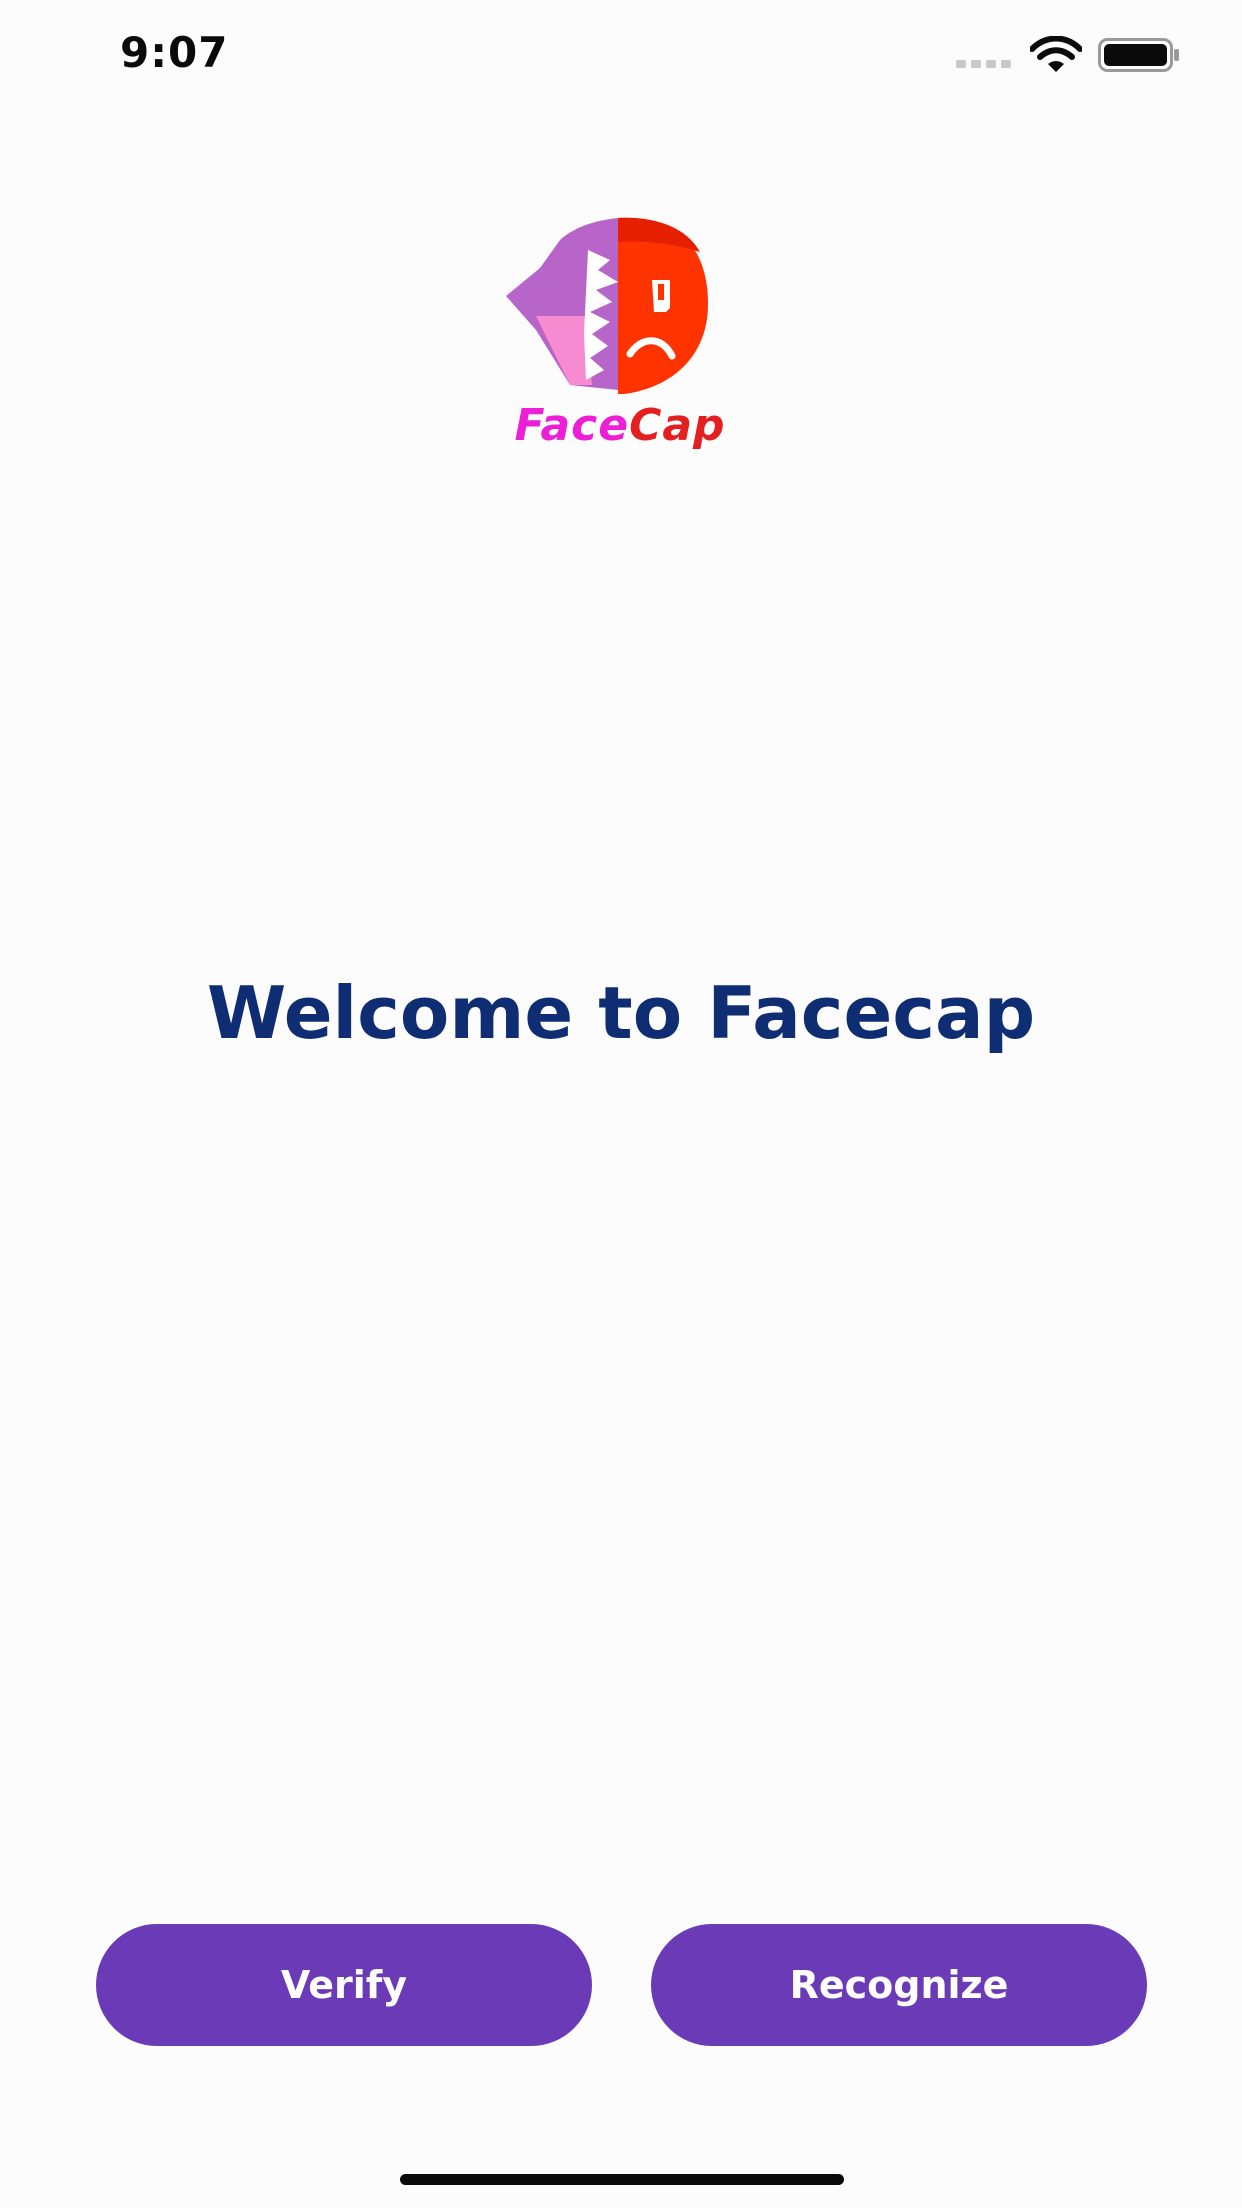  I want to click on facecap-logo-text: FaceCap, so click(620, 426).